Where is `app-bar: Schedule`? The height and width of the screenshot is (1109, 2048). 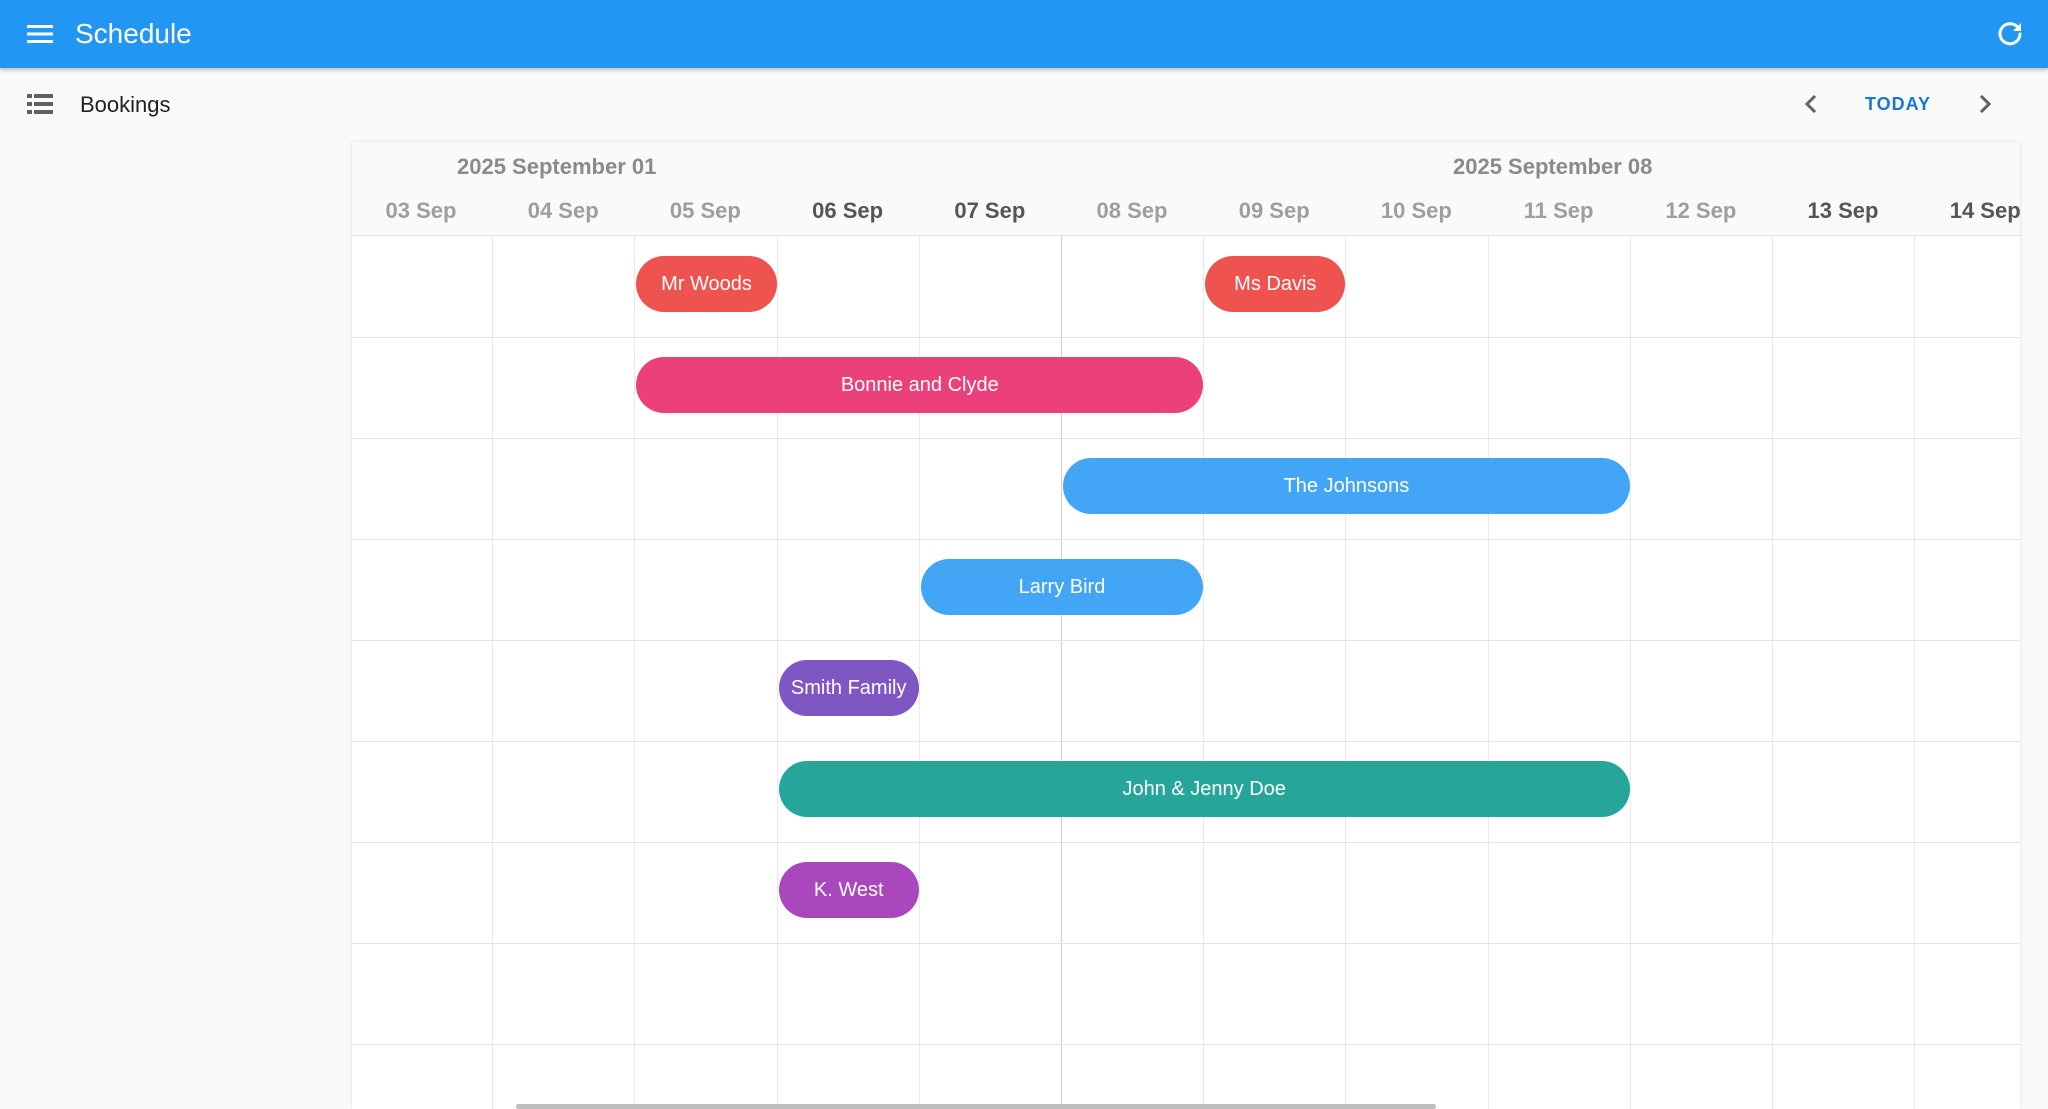
app-bar: Schedule is located at coordinates (1024, 34).